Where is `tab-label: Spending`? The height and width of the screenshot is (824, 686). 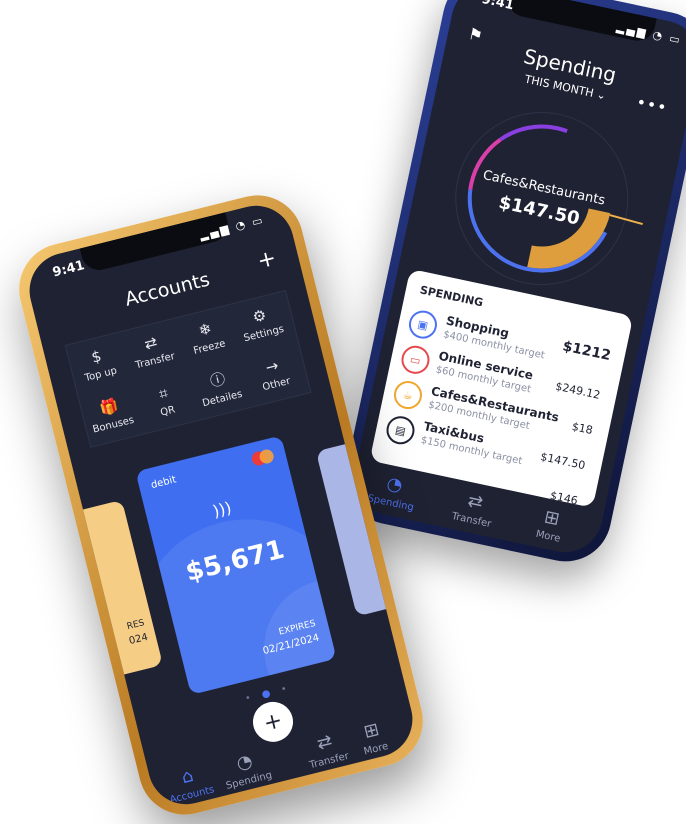
tab-label: Spending is located at coordinates (390, 503).